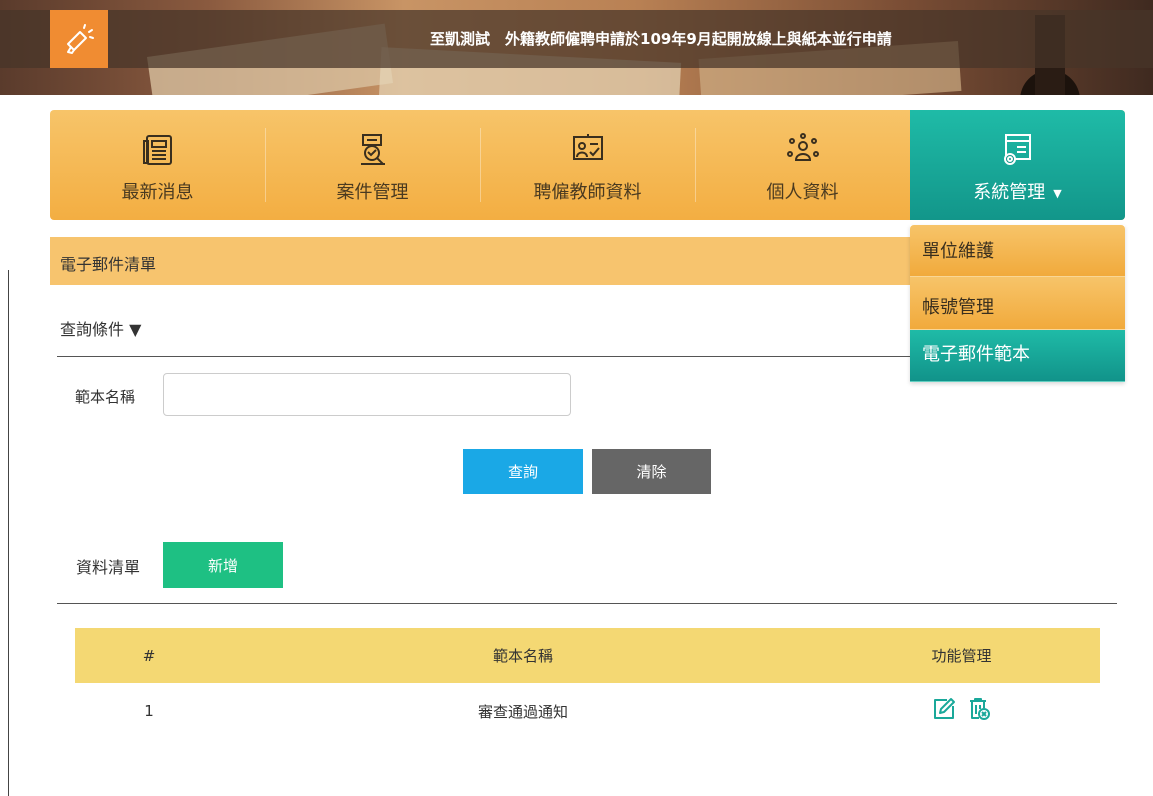 The height and width of the screenshot is (796, 1153). What do you see at coordinates (149, 711) in the screenshot?
I see `row-number: 1` at bounding box center [149, 711].